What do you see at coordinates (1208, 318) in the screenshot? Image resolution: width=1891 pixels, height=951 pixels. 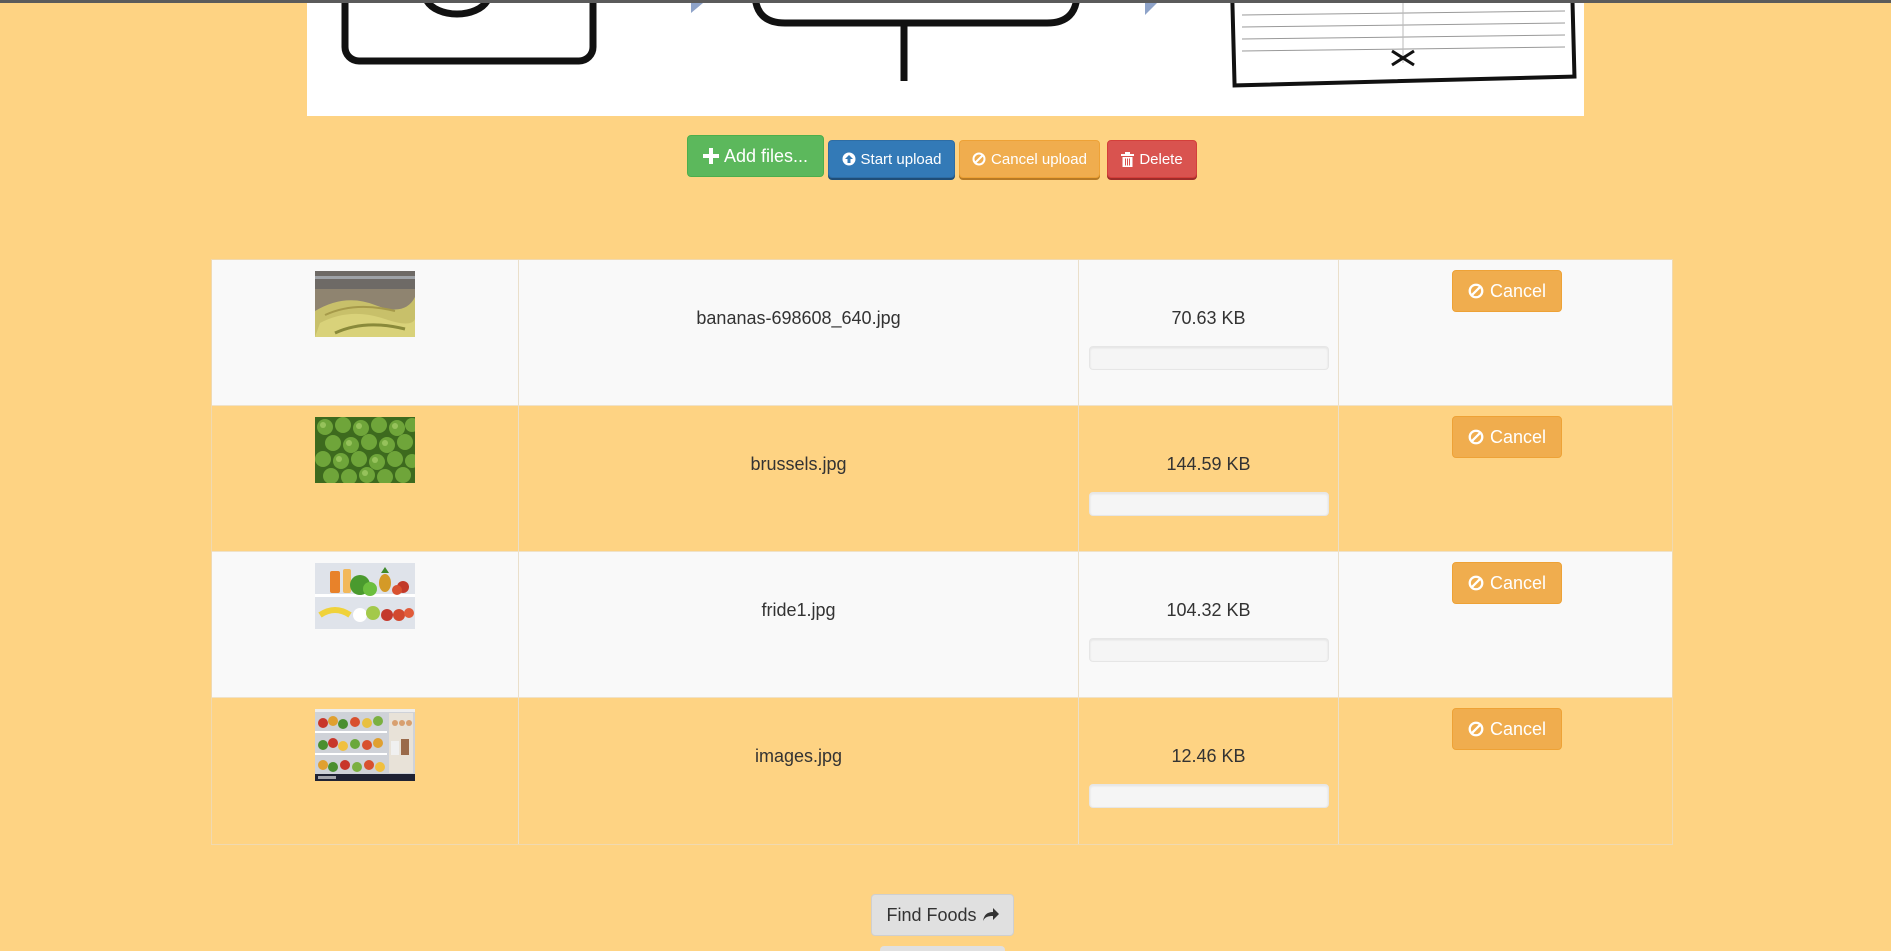 I see `file-size: 70.63 KB` at bounding box center [1208, 318].